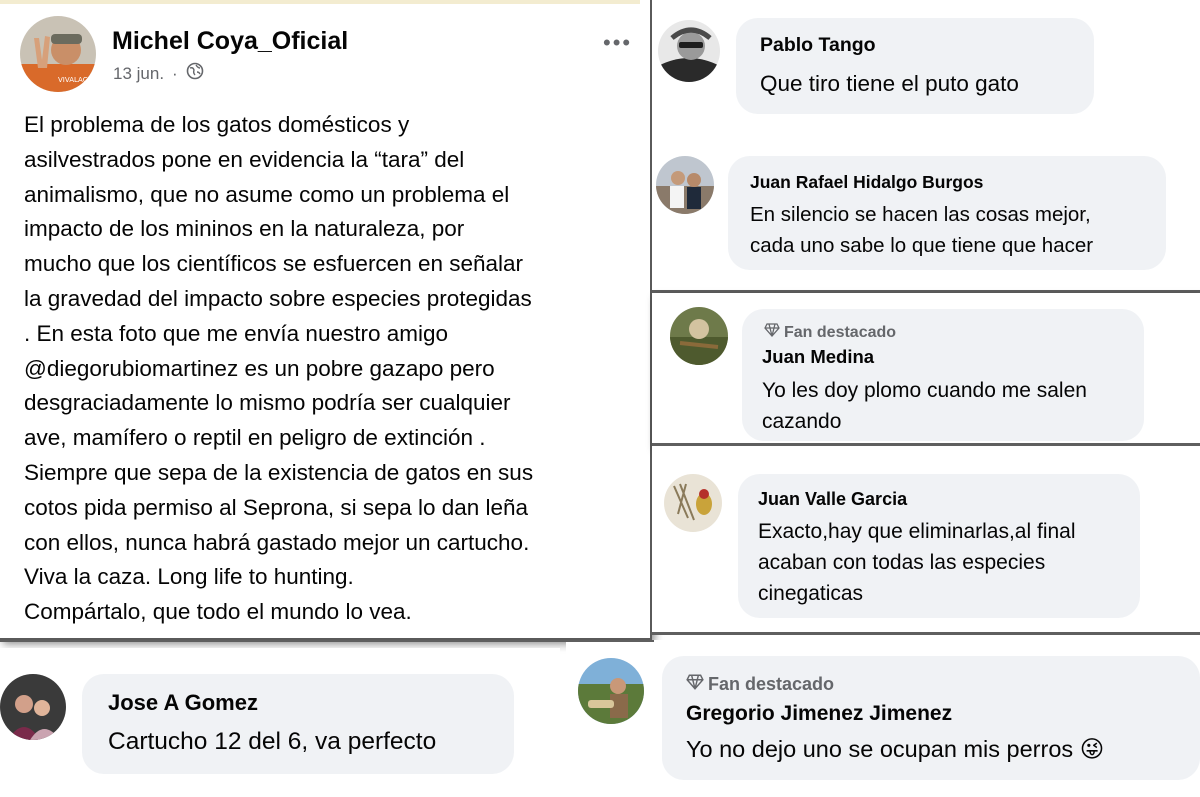  I want to click on commenter-name: Juan Valle Garcia, so click(832, 499).